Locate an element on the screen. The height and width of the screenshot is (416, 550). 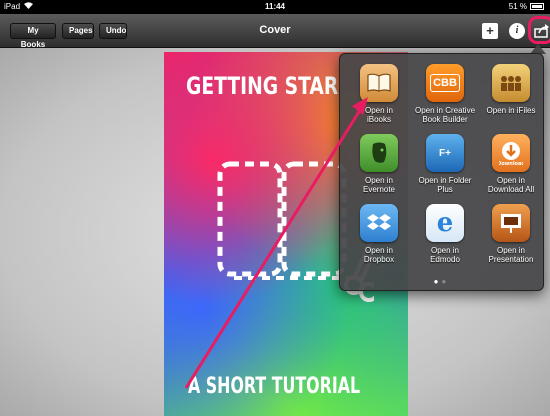
status-right: 51 % is located at coordinates (526, 6).